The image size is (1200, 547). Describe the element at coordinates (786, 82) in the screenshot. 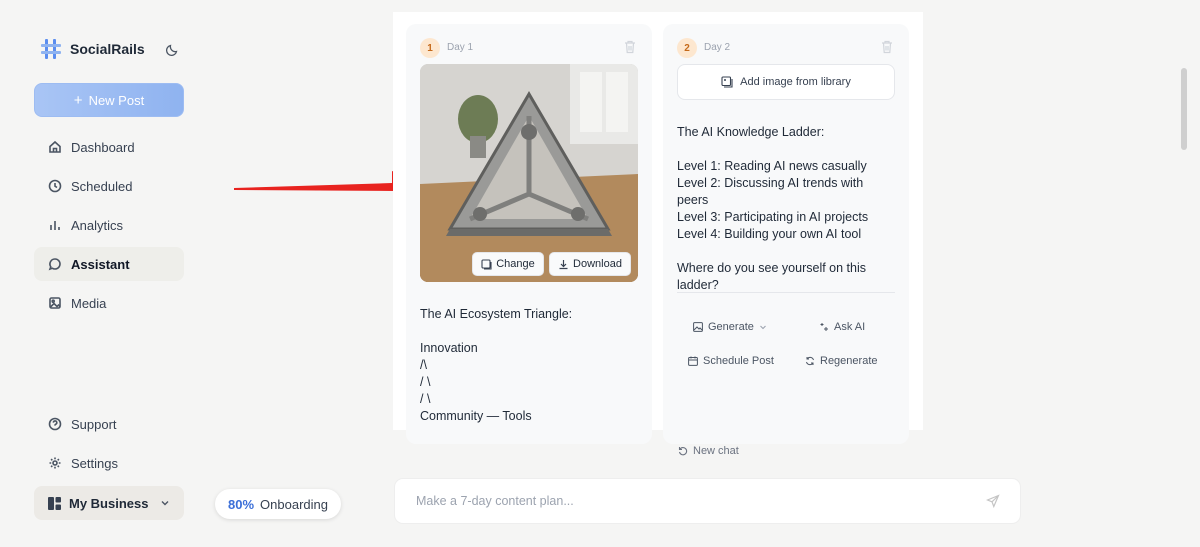

I see `add-image-from-library-button: Add image from library` at that location.